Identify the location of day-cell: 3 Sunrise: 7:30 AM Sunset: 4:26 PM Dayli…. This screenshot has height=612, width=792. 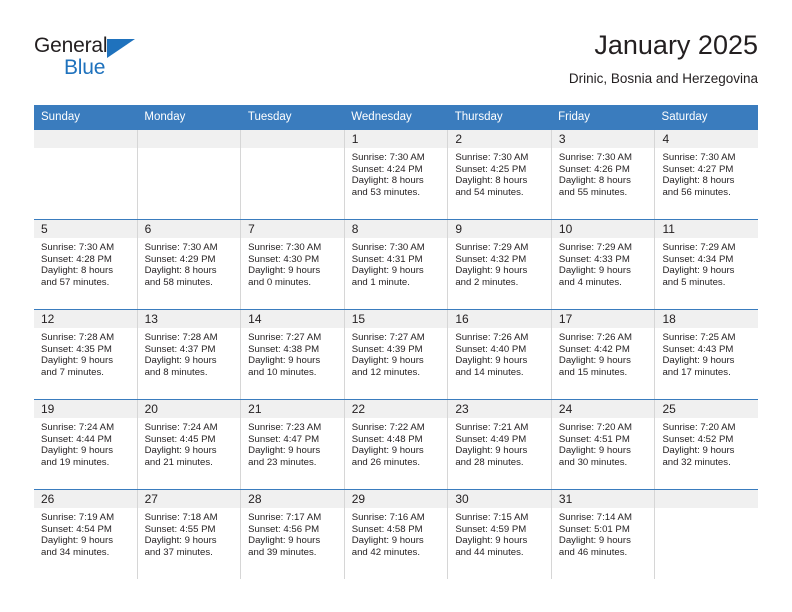
(603, 174).